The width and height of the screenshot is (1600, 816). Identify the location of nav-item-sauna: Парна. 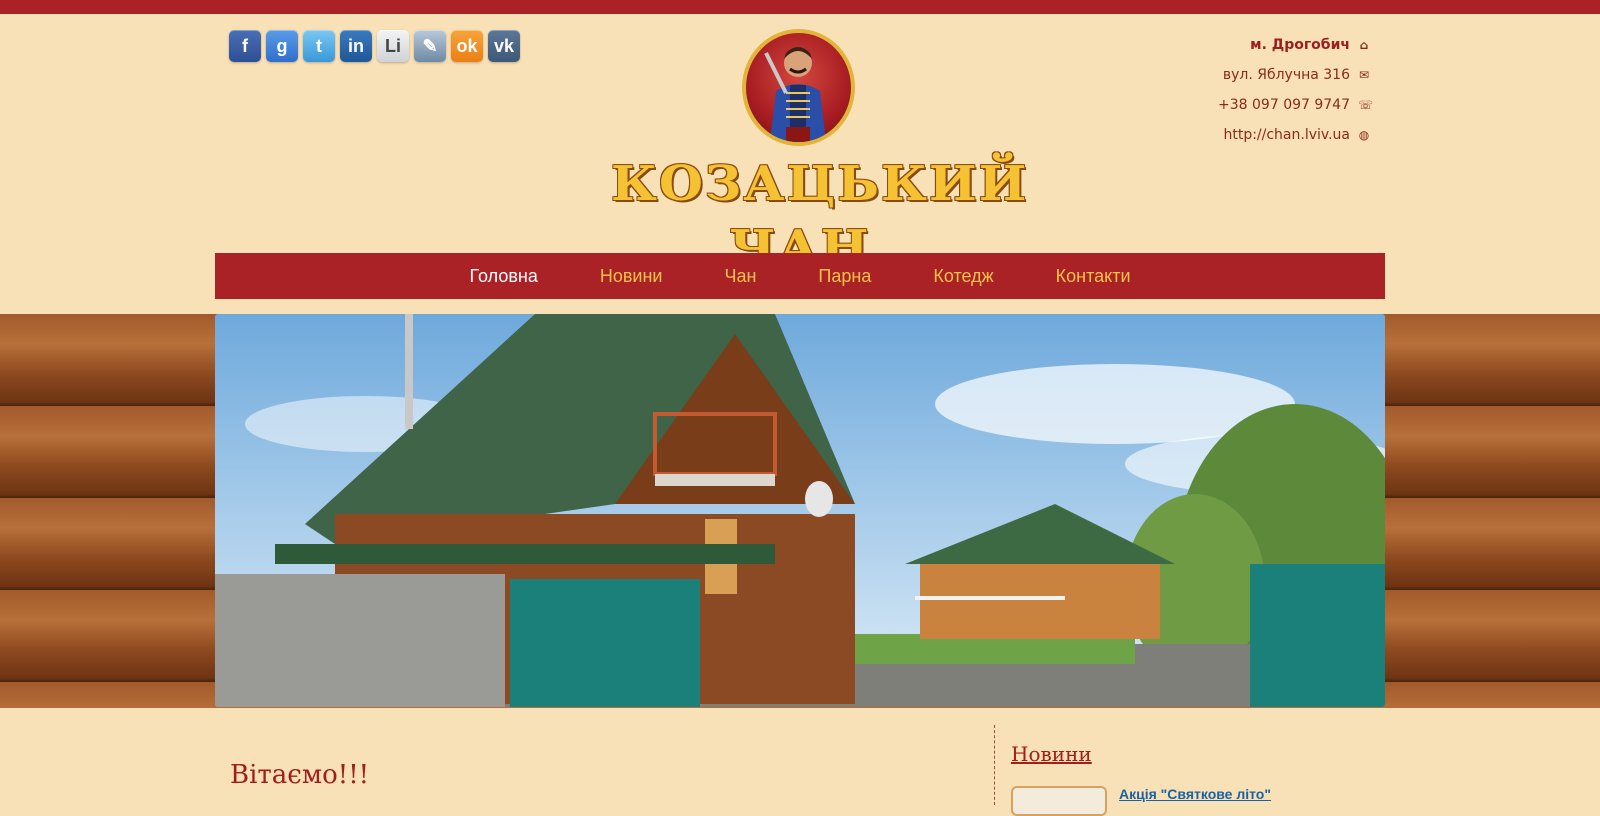
(844, 276).